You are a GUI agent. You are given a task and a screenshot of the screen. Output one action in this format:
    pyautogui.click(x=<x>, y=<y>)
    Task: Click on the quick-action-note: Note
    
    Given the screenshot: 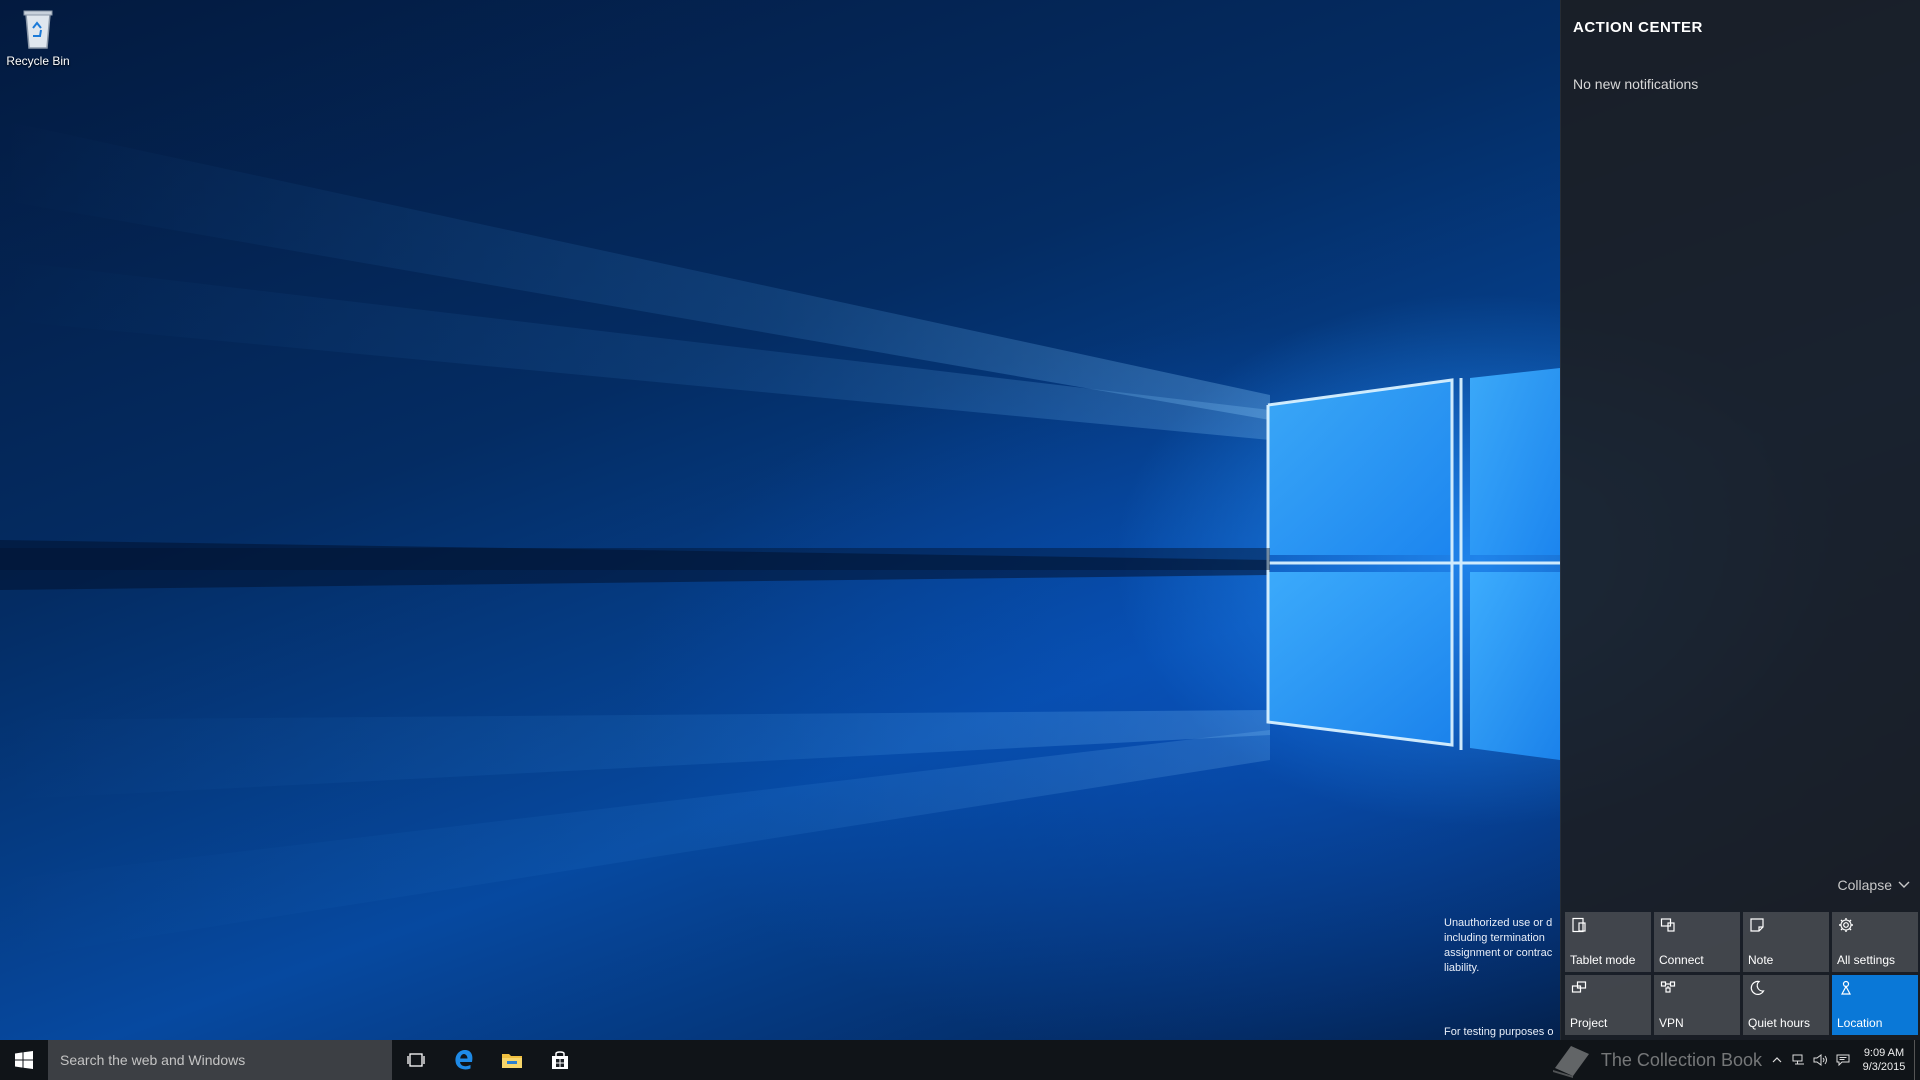 What is the action you would take?
    pyautogui.click(x=1786, y=942)
    